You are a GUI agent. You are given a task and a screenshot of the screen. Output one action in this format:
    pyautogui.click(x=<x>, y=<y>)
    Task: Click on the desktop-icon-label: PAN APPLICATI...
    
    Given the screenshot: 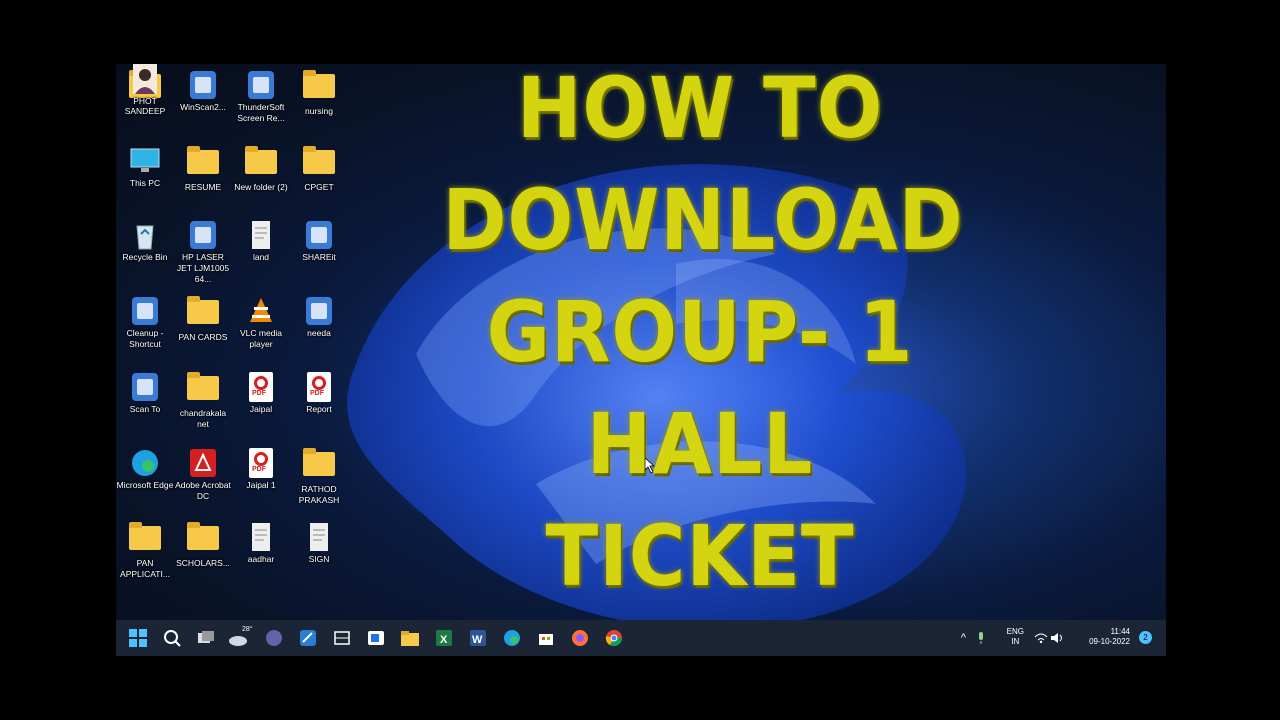 What is the action you would take?
    pyautogui.click(x=145, y=568)
    